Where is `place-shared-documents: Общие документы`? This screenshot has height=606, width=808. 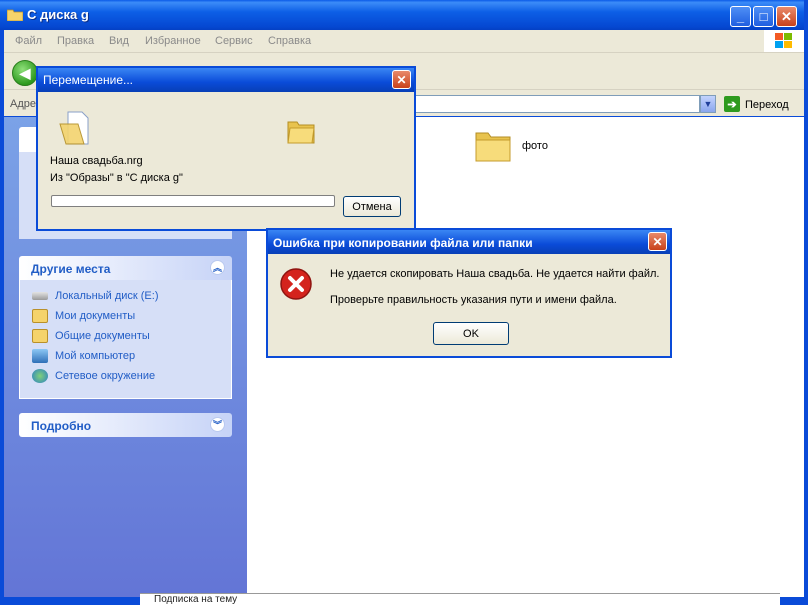 place-shared-documents: Общие документы is located at coordinates (91, 336).